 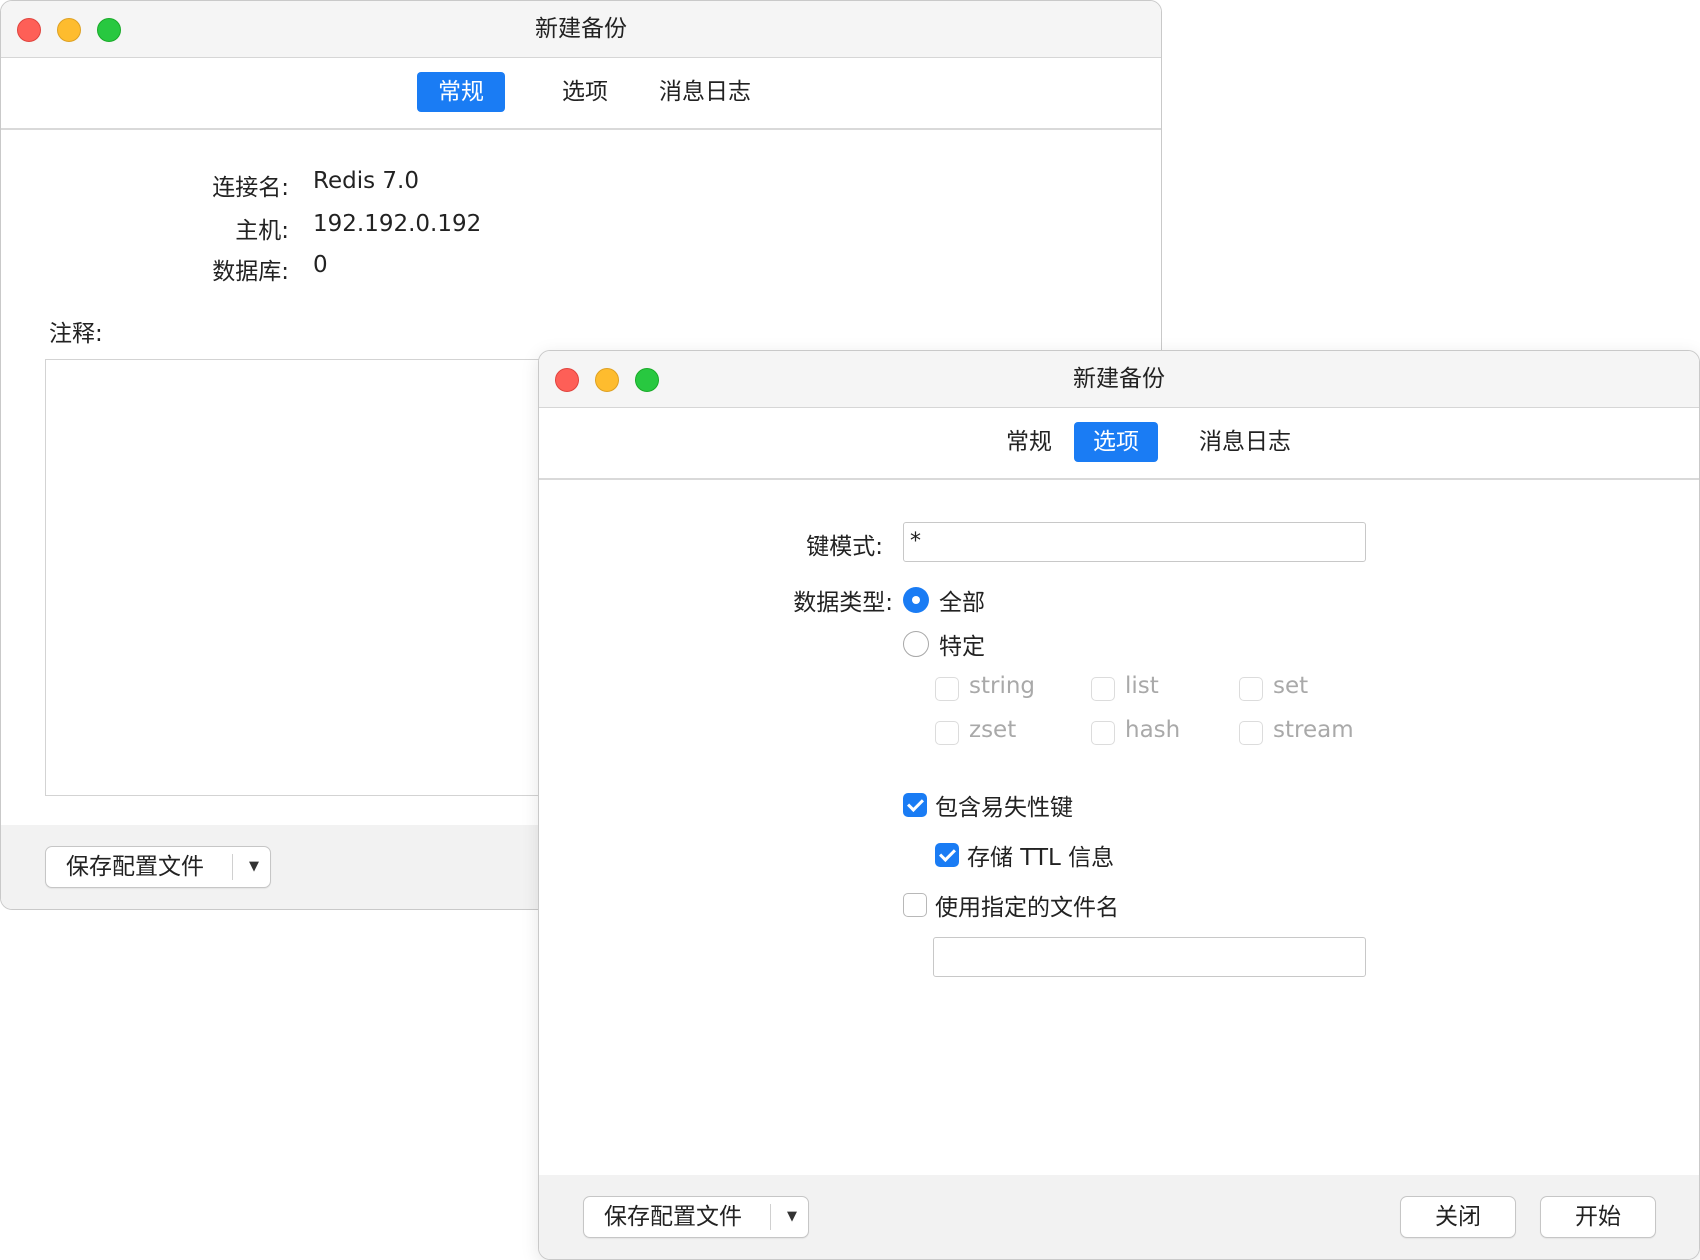 I want to click on footer-bar: 保存配置文件 ▼ 关闭 开始, so click(x=1119, y=1217).